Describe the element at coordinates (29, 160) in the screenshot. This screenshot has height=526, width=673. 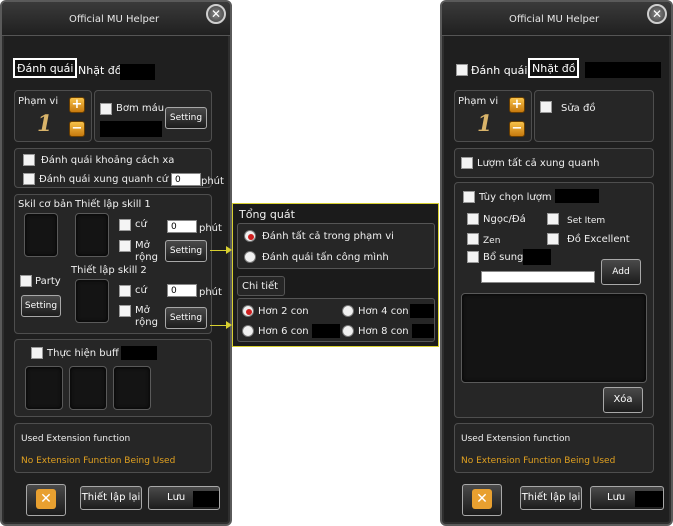
I see `long-range-checkbox` at that location.